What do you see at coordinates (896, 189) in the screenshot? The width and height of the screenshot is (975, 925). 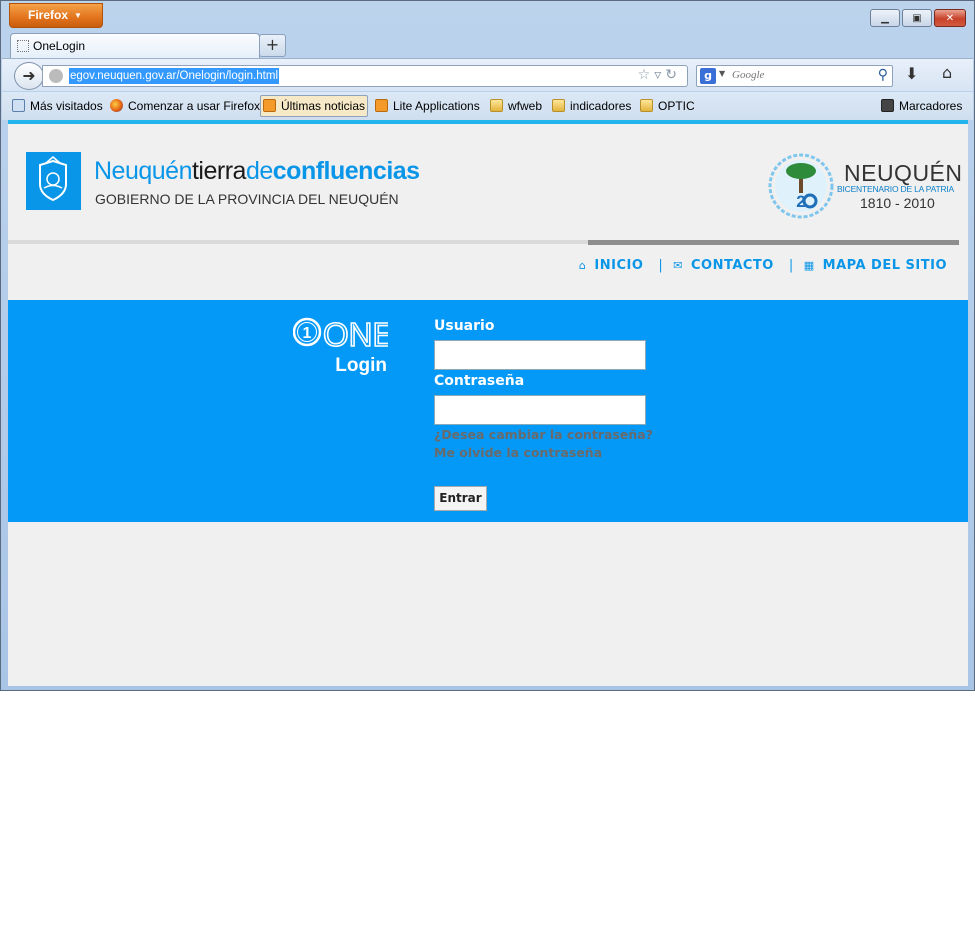 I see `bicentenario-subtitle: BICENTENARIO DE LA PATRIA` at bounding box center [896, 189].